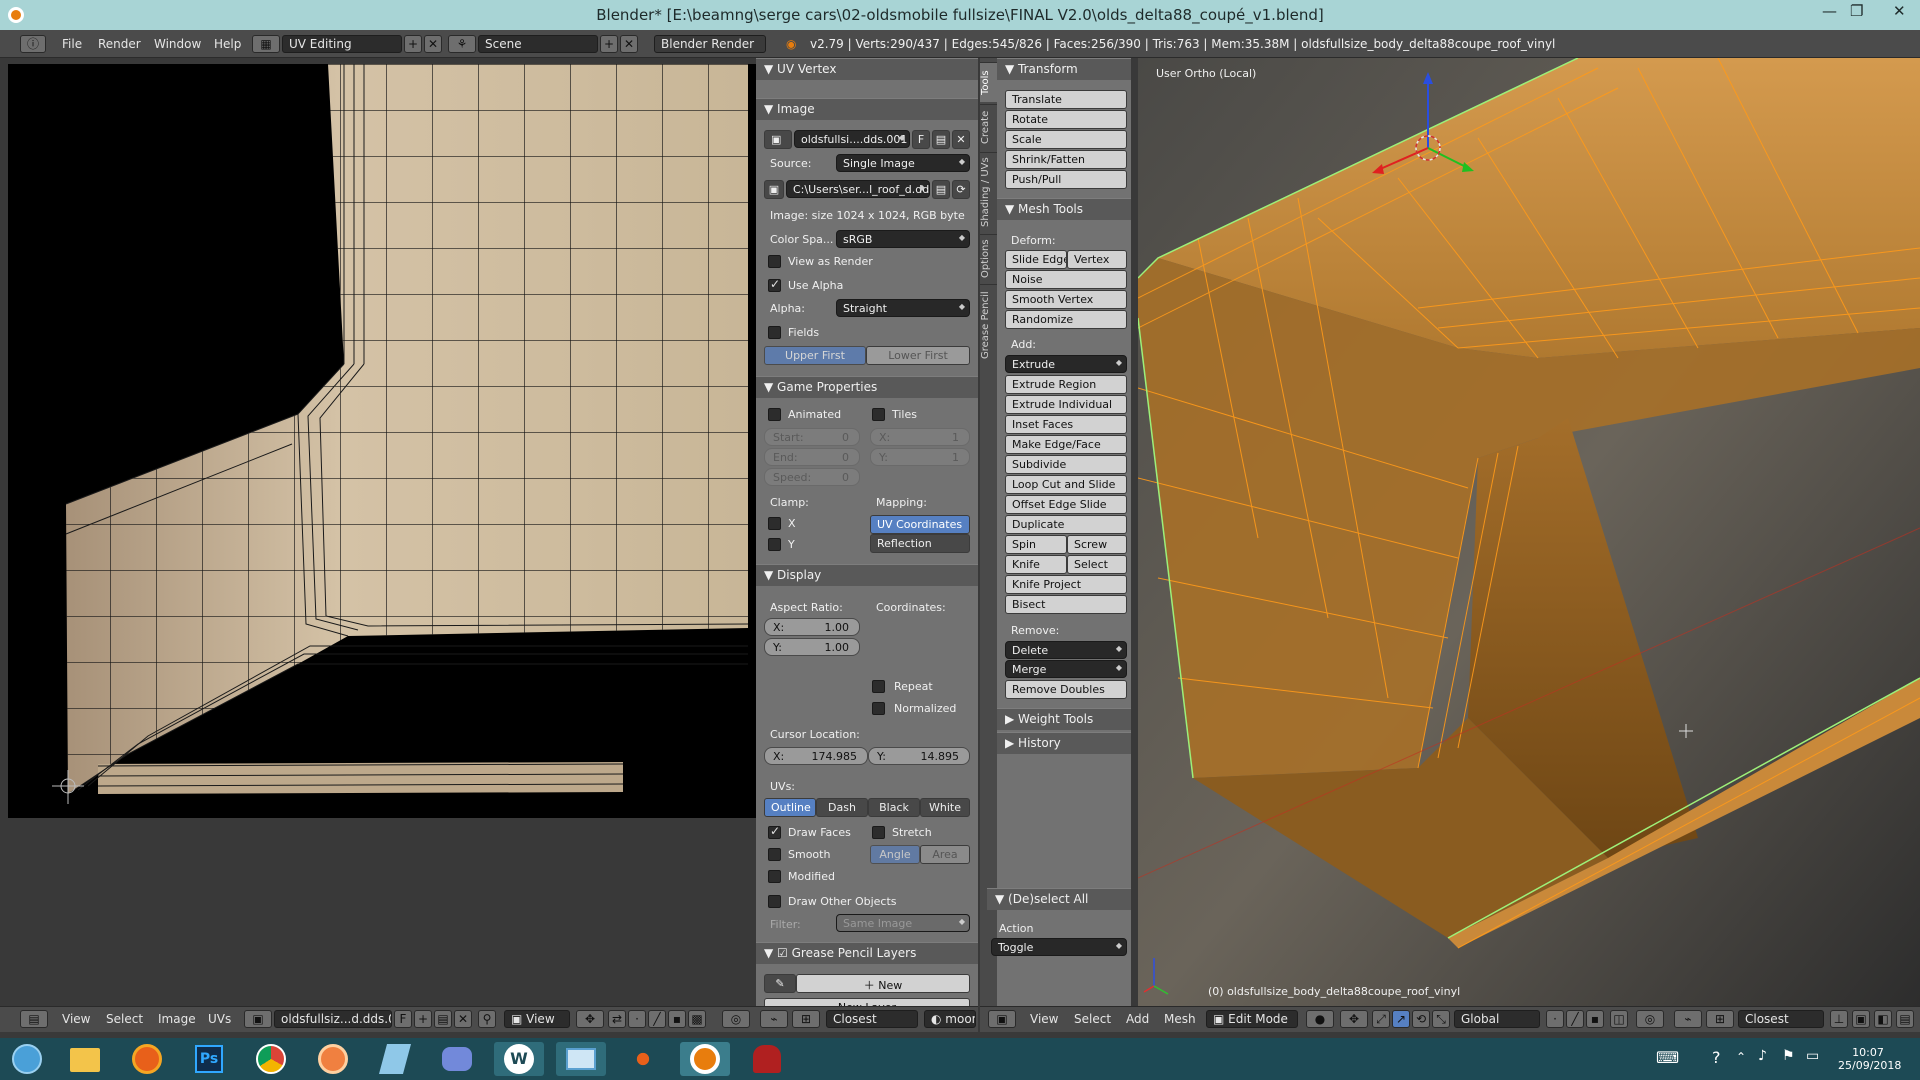 The width and height of the screenshot is (1920, 1080). What do you see at coordinates (1066, 524) in the screenshot?
I see `duplicate-button: Duplicate` at bounding box center [1066, 524].